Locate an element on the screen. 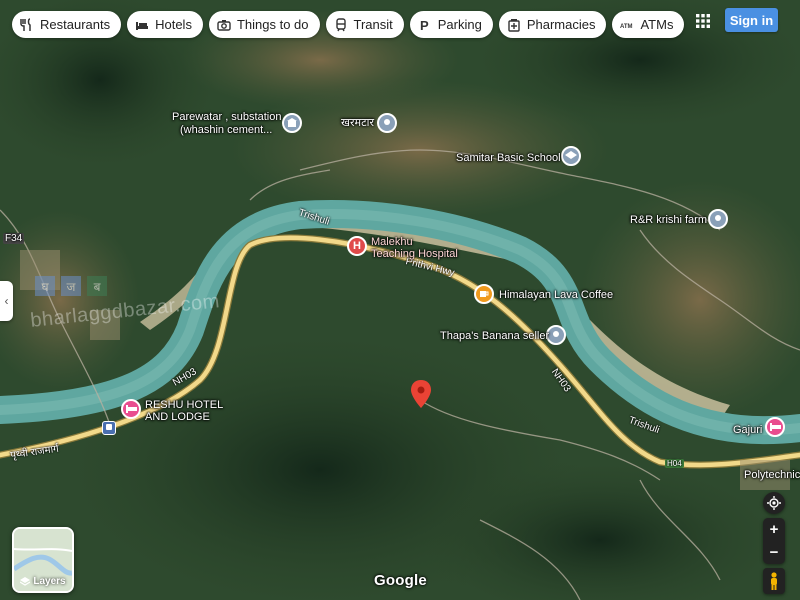 This screenshot has width=800, height=600. road-label-h04: H04 is located at coordinates (674, 463).